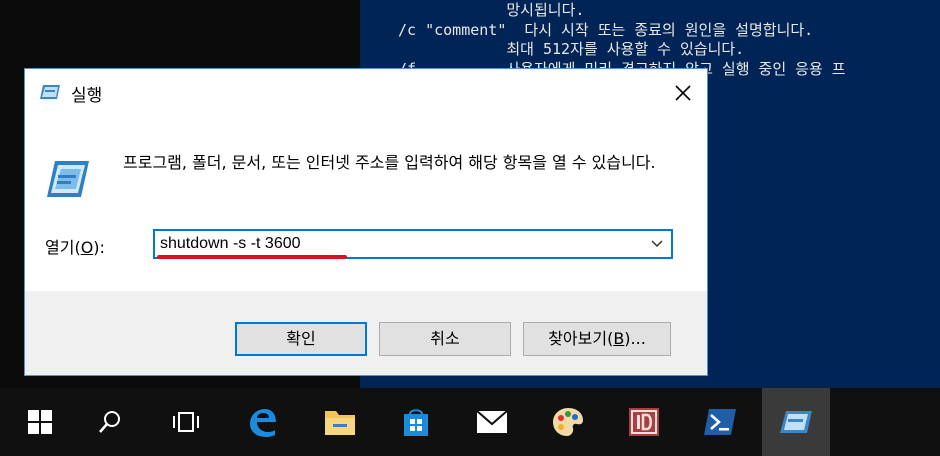 The image size is (940, 456). I want to click on open-label: 열기(O):, so click(75, 246).